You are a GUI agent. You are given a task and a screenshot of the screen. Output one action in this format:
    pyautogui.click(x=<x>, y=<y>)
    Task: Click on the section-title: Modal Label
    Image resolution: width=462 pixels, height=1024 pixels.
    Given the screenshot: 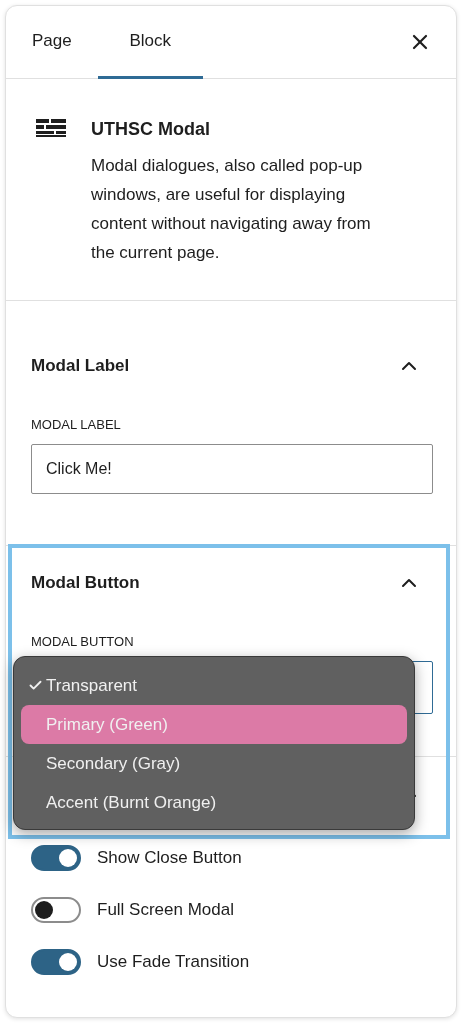 What is the action you would take?
    pyautogui.click(x=80, y=366)
    